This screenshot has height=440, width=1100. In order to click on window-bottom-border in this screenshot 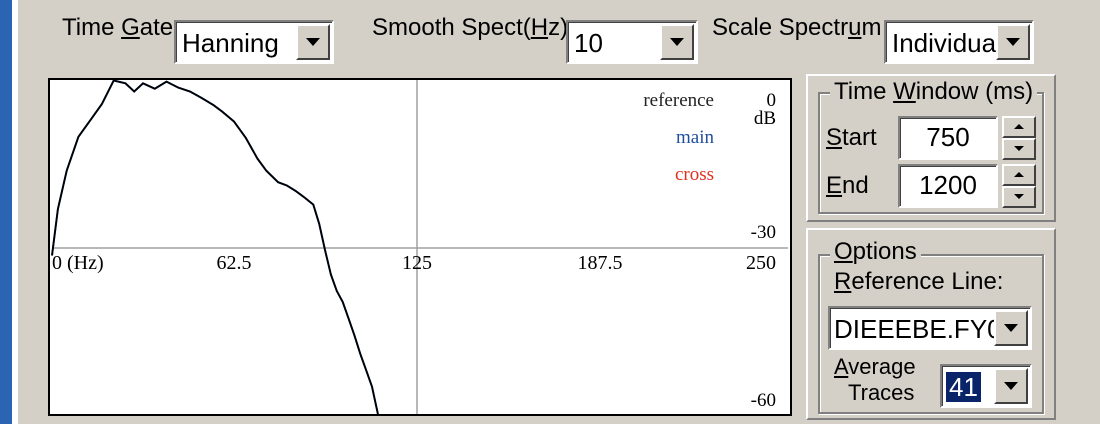, I will do `click(550, 432)`.